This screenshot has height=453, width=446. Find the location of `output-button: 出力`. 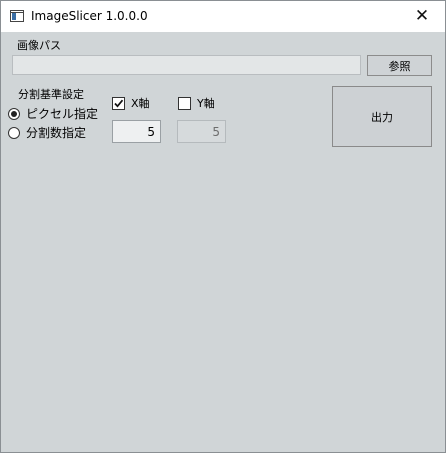

output-button: 出力 is located at coordinates (382, 116).